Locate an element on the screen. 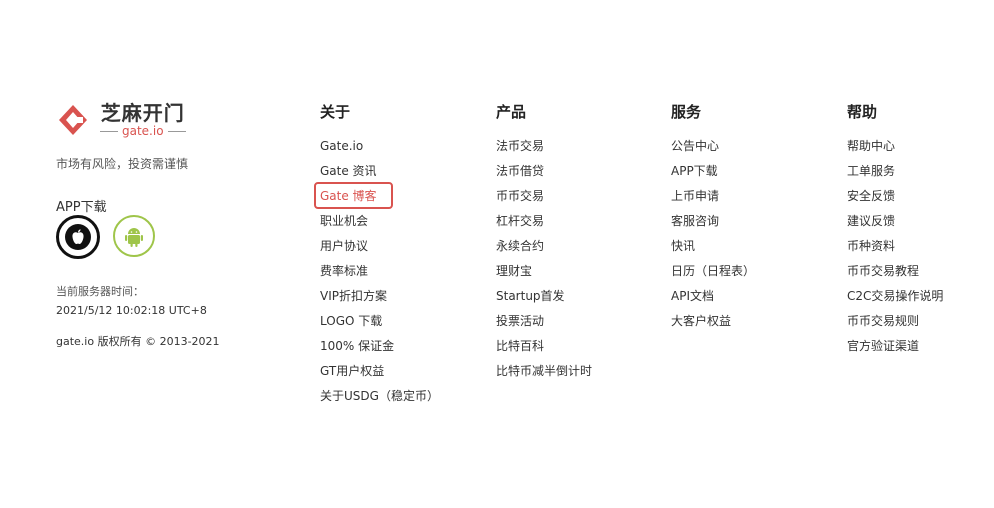 The width and height of the screenshot is (994, 508). link-api-docs: API文档 is located at coordinates (713, 296).